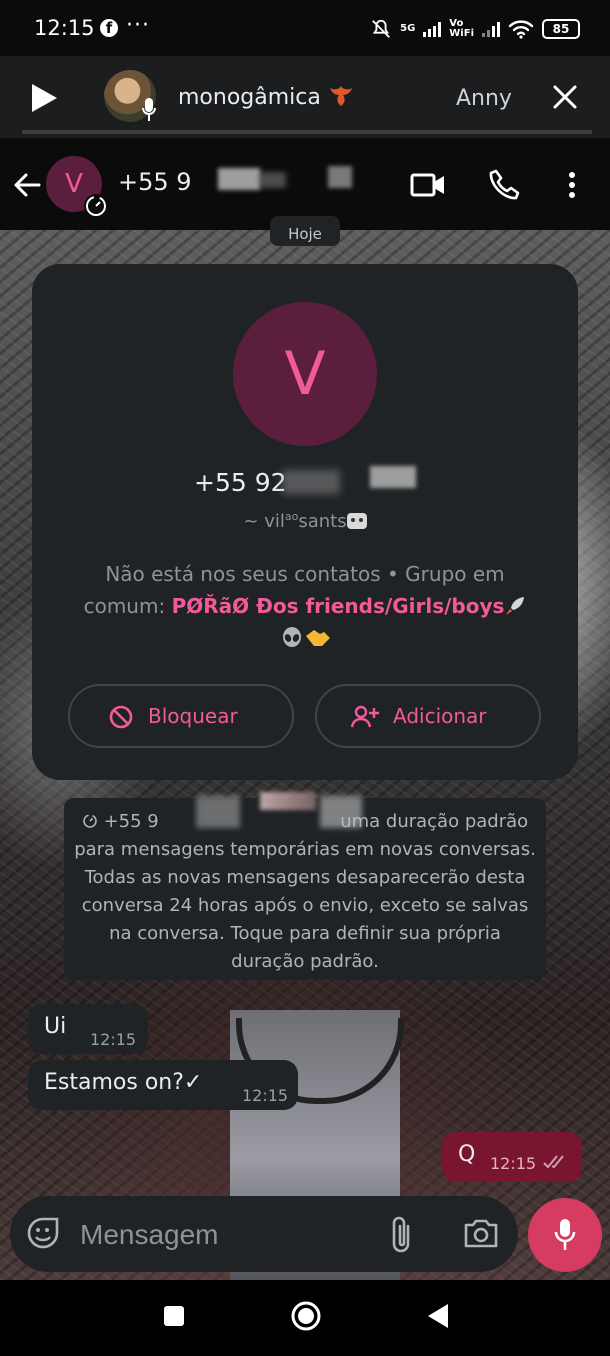  What do you see at coordinates (55, 1026) in the screenshot?
I see `message-text: Ui` at bounding box center [55, 1026].